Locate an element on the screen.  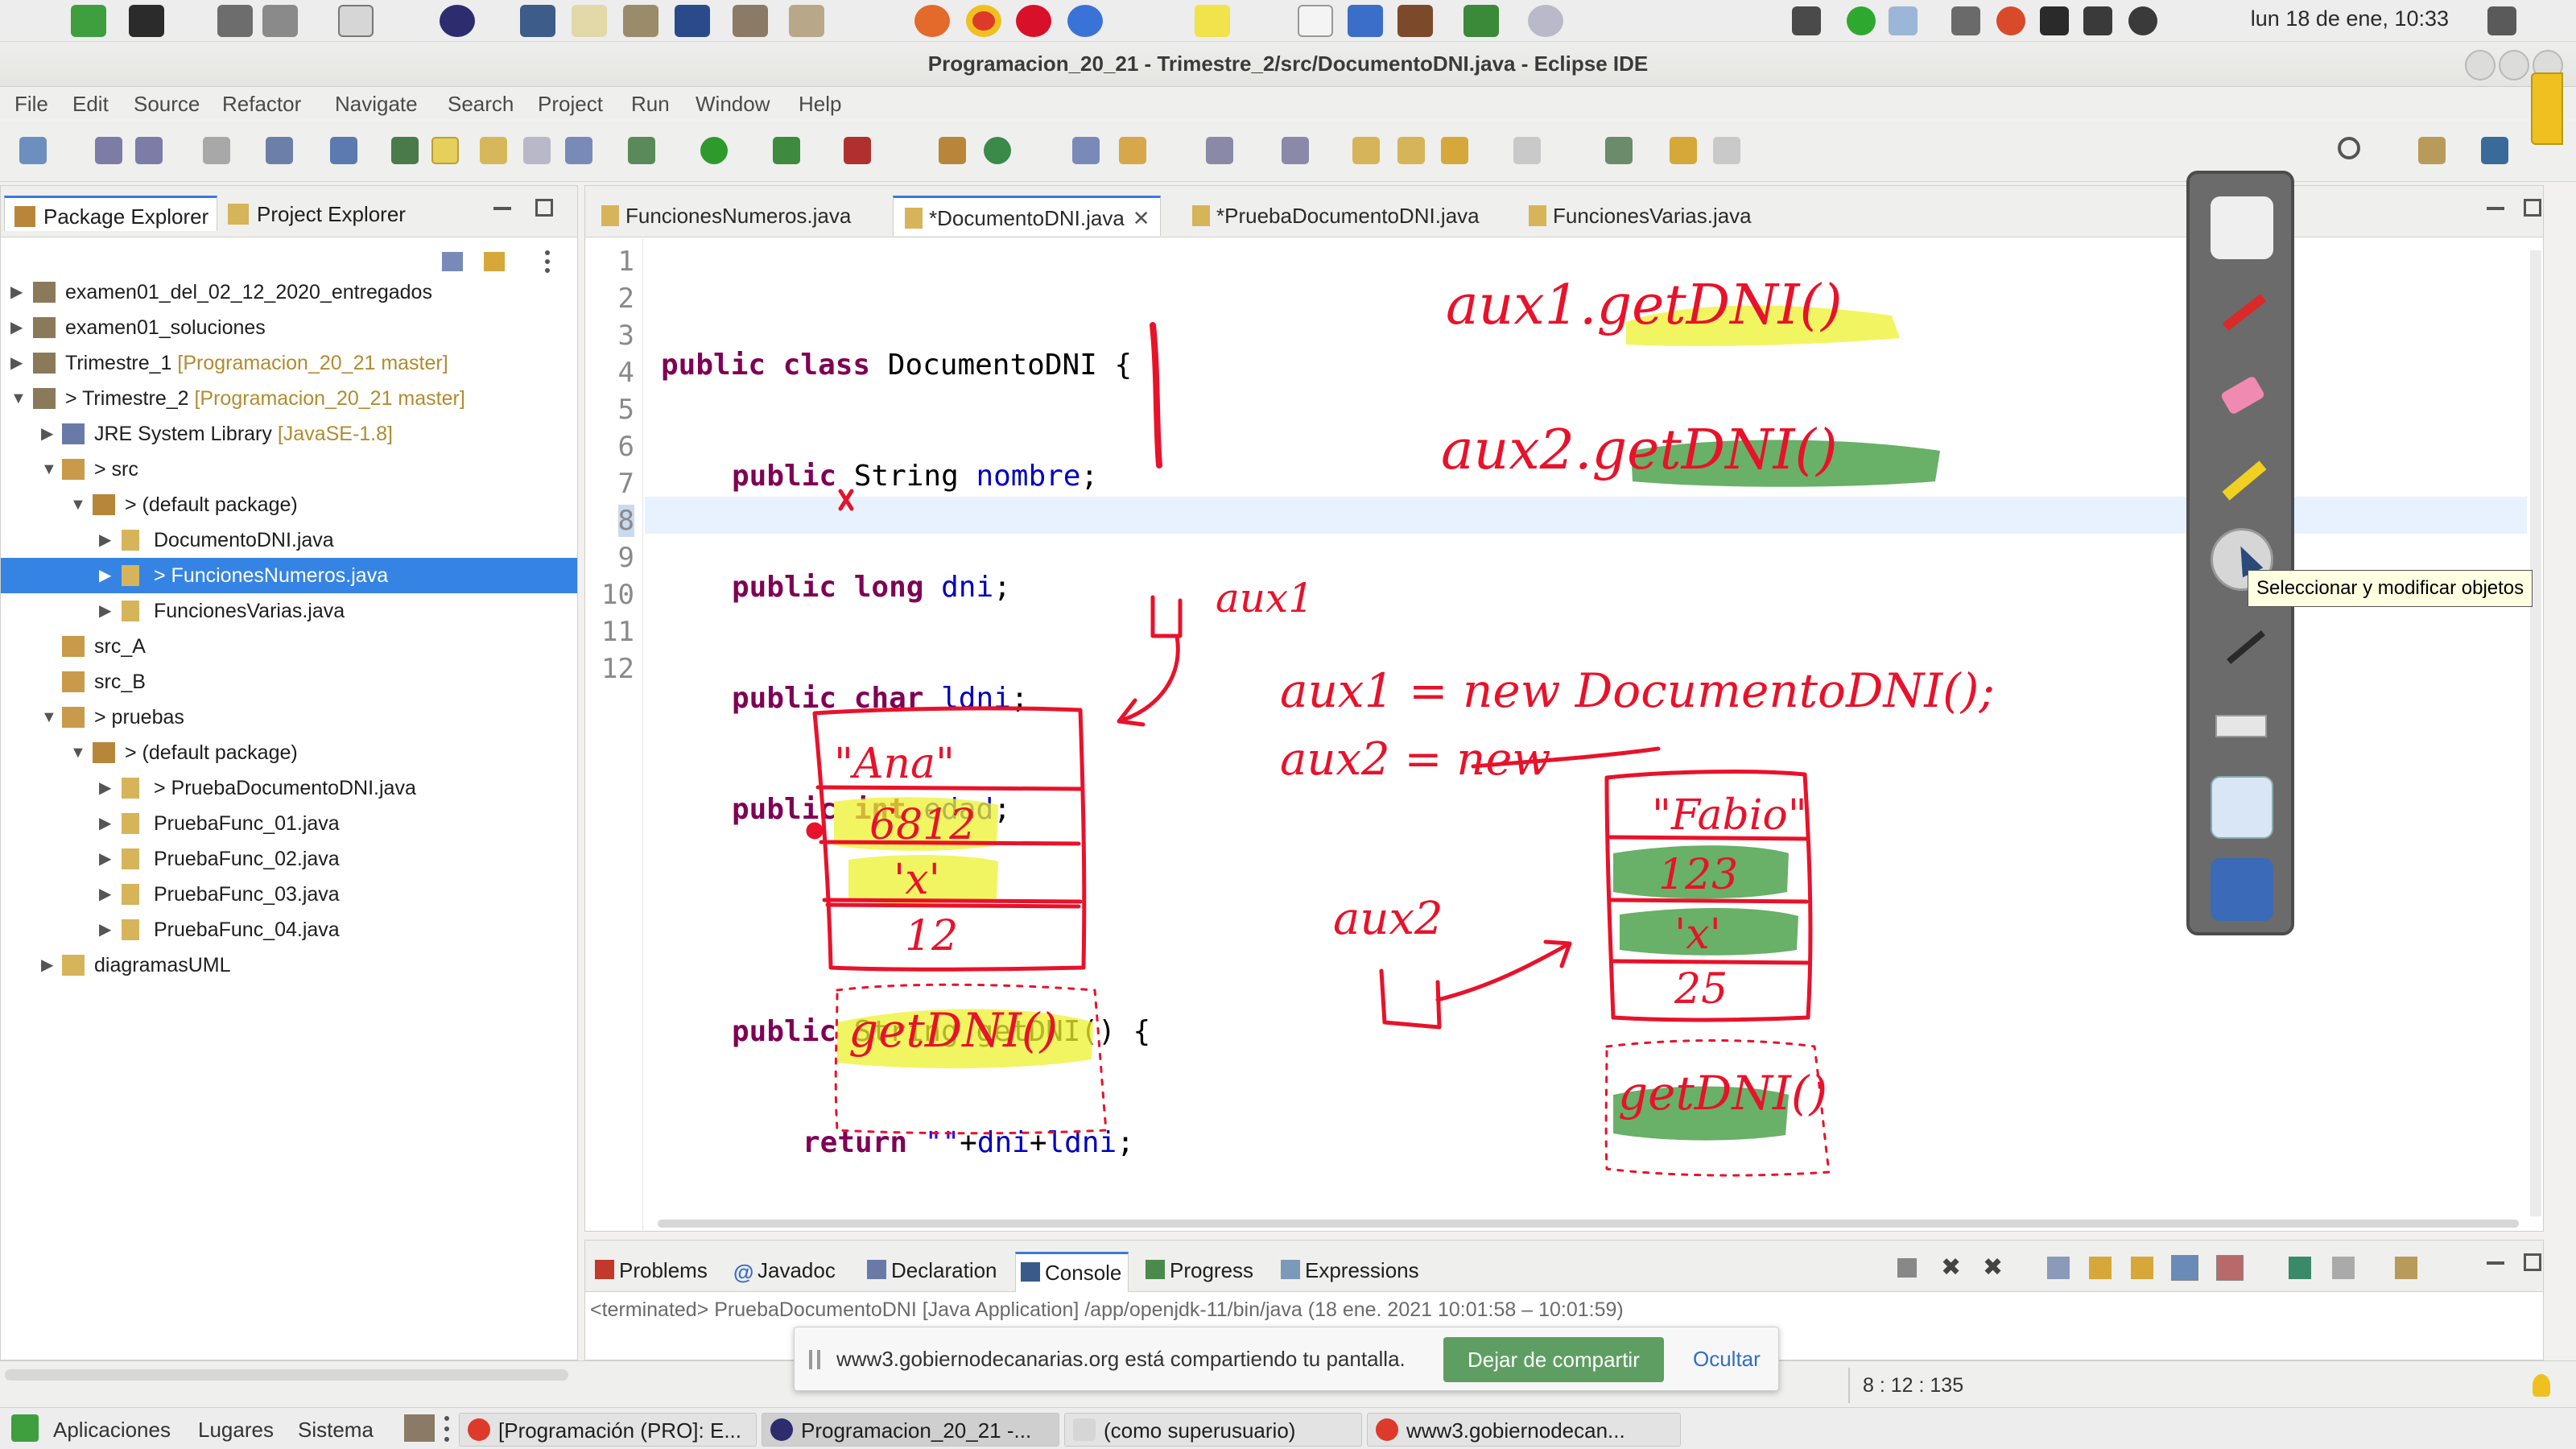
tray-eye-icon is located at coordinates (1903, 20).